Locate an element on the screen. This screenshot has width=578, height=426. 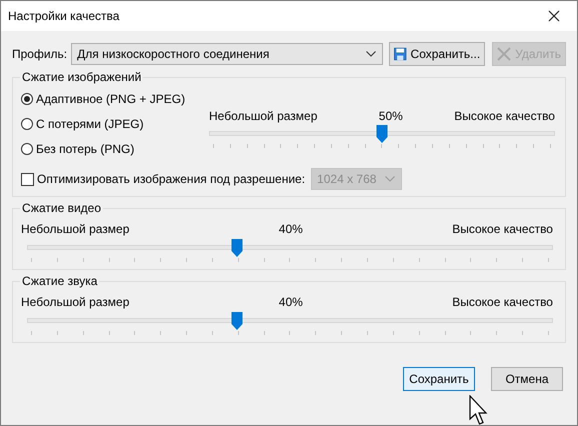
radio-option: Без потерь (PNG) is located at coordinates (115, 149).